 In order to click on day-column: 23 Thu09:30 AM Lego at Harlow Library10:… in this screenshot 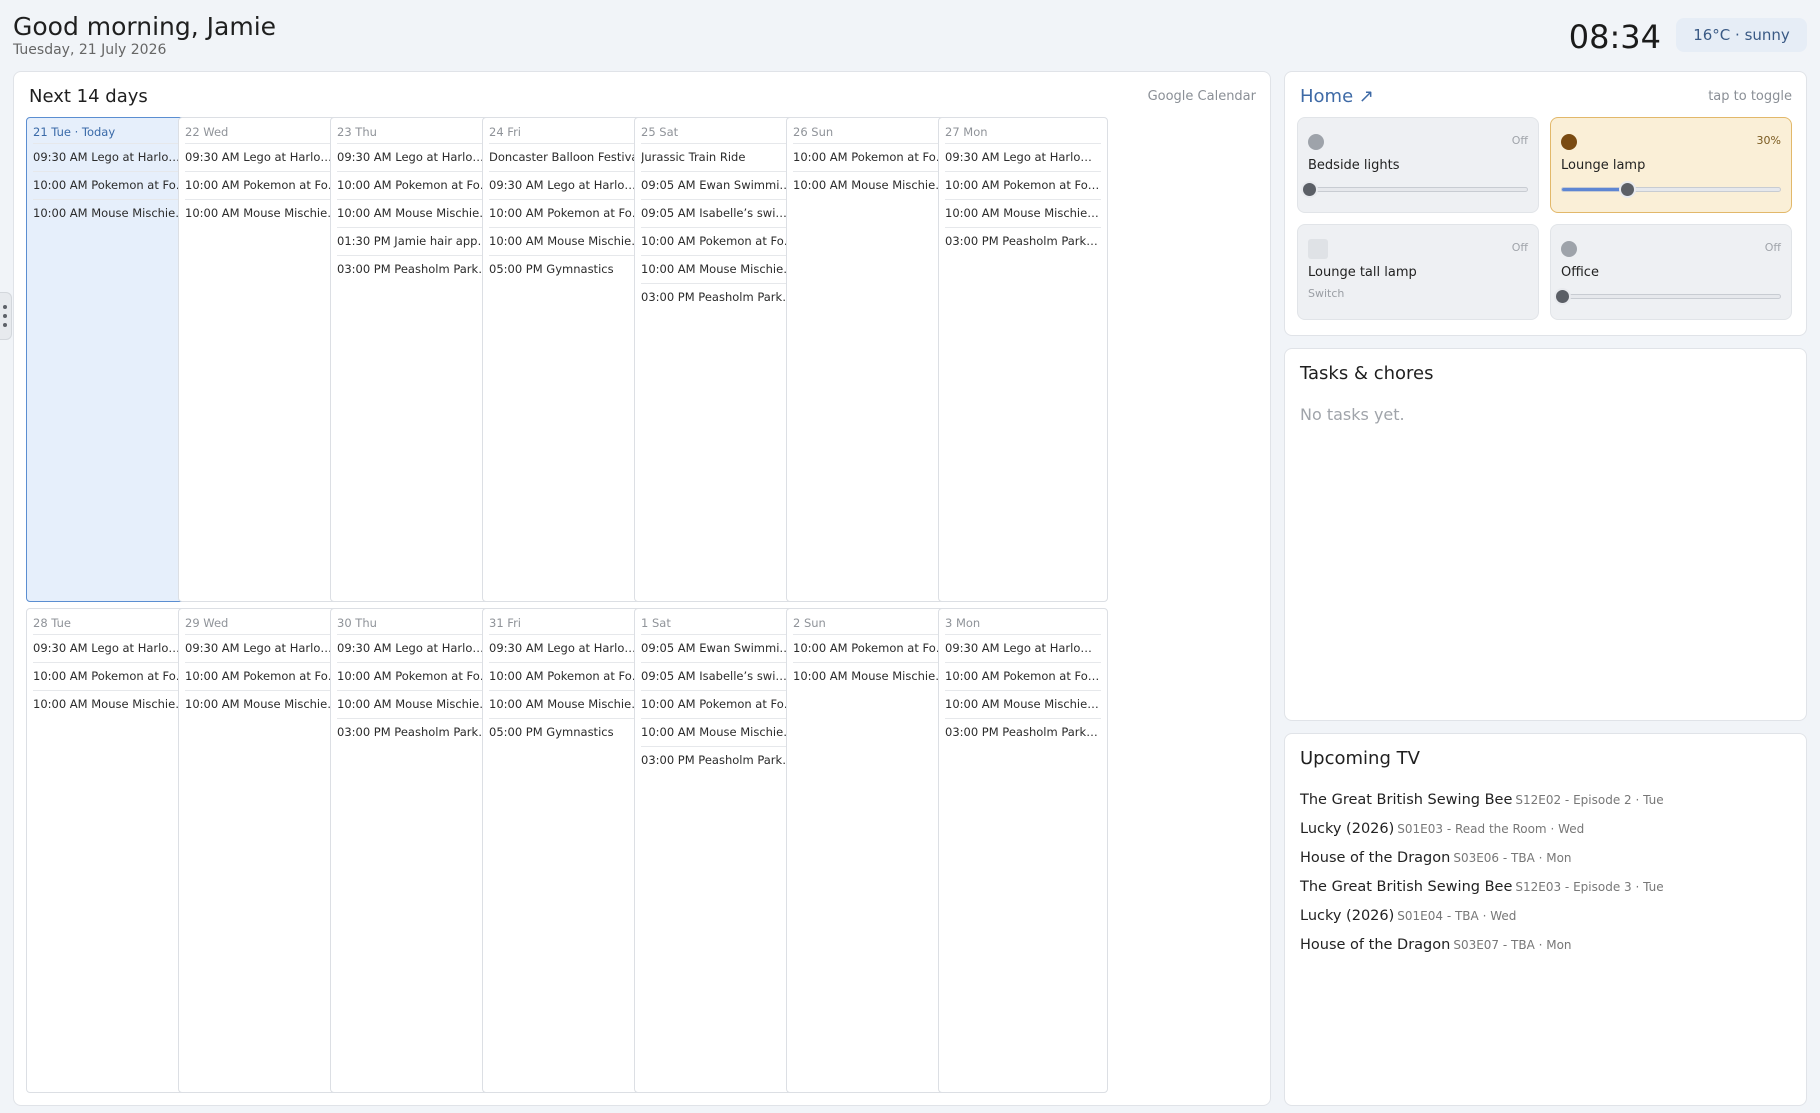, I will do `click(415, 359)`.